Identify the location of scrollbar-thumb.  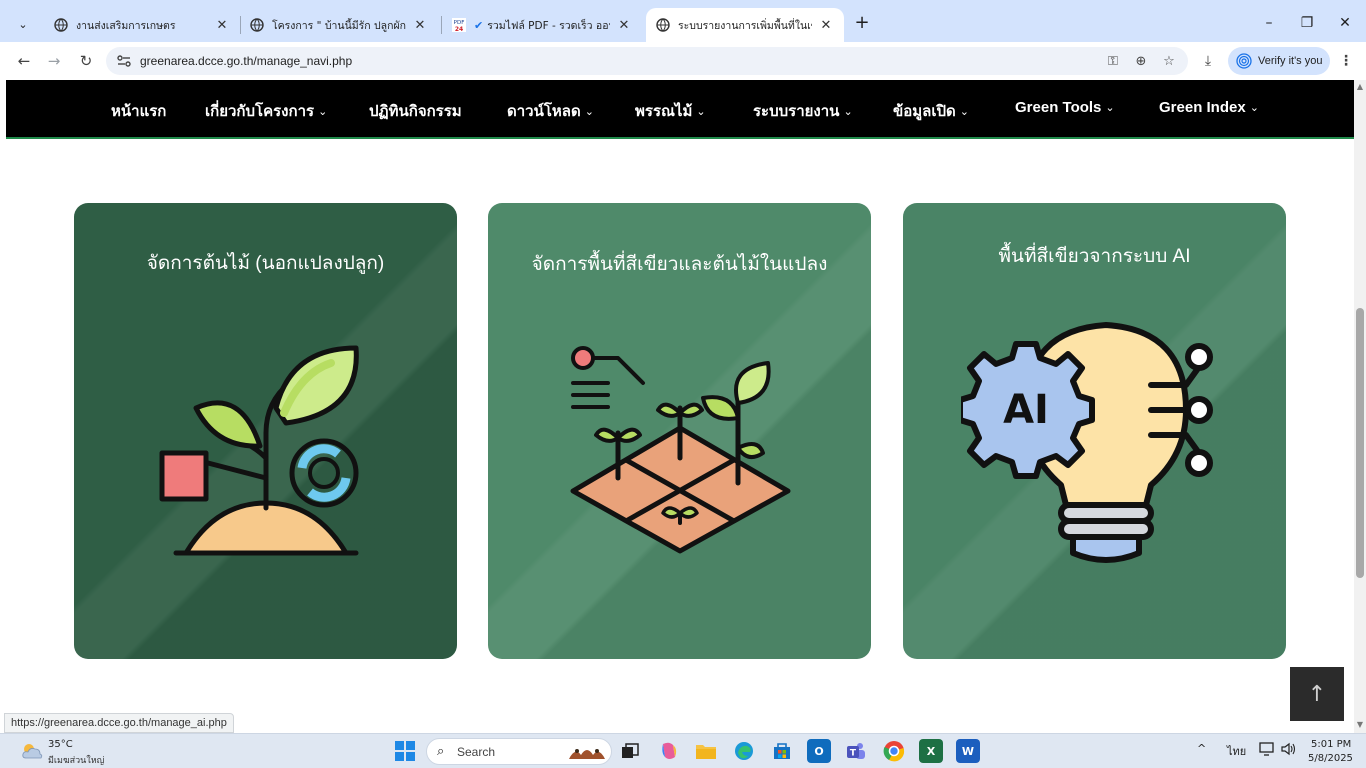
(1360, 443).